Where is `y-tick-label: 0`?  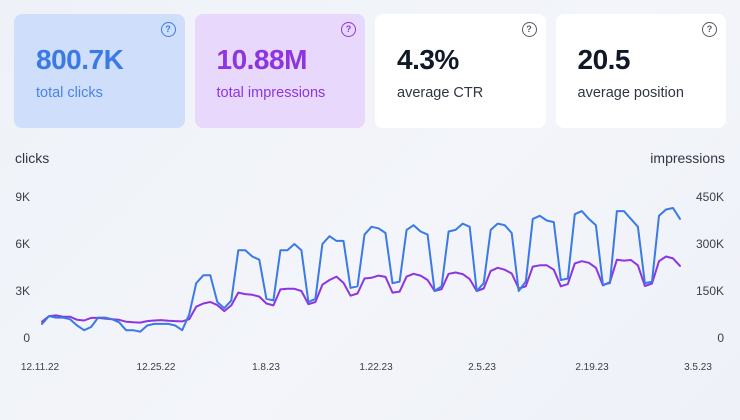 y-tick-label: 0 is located at coordinates (26, 338).